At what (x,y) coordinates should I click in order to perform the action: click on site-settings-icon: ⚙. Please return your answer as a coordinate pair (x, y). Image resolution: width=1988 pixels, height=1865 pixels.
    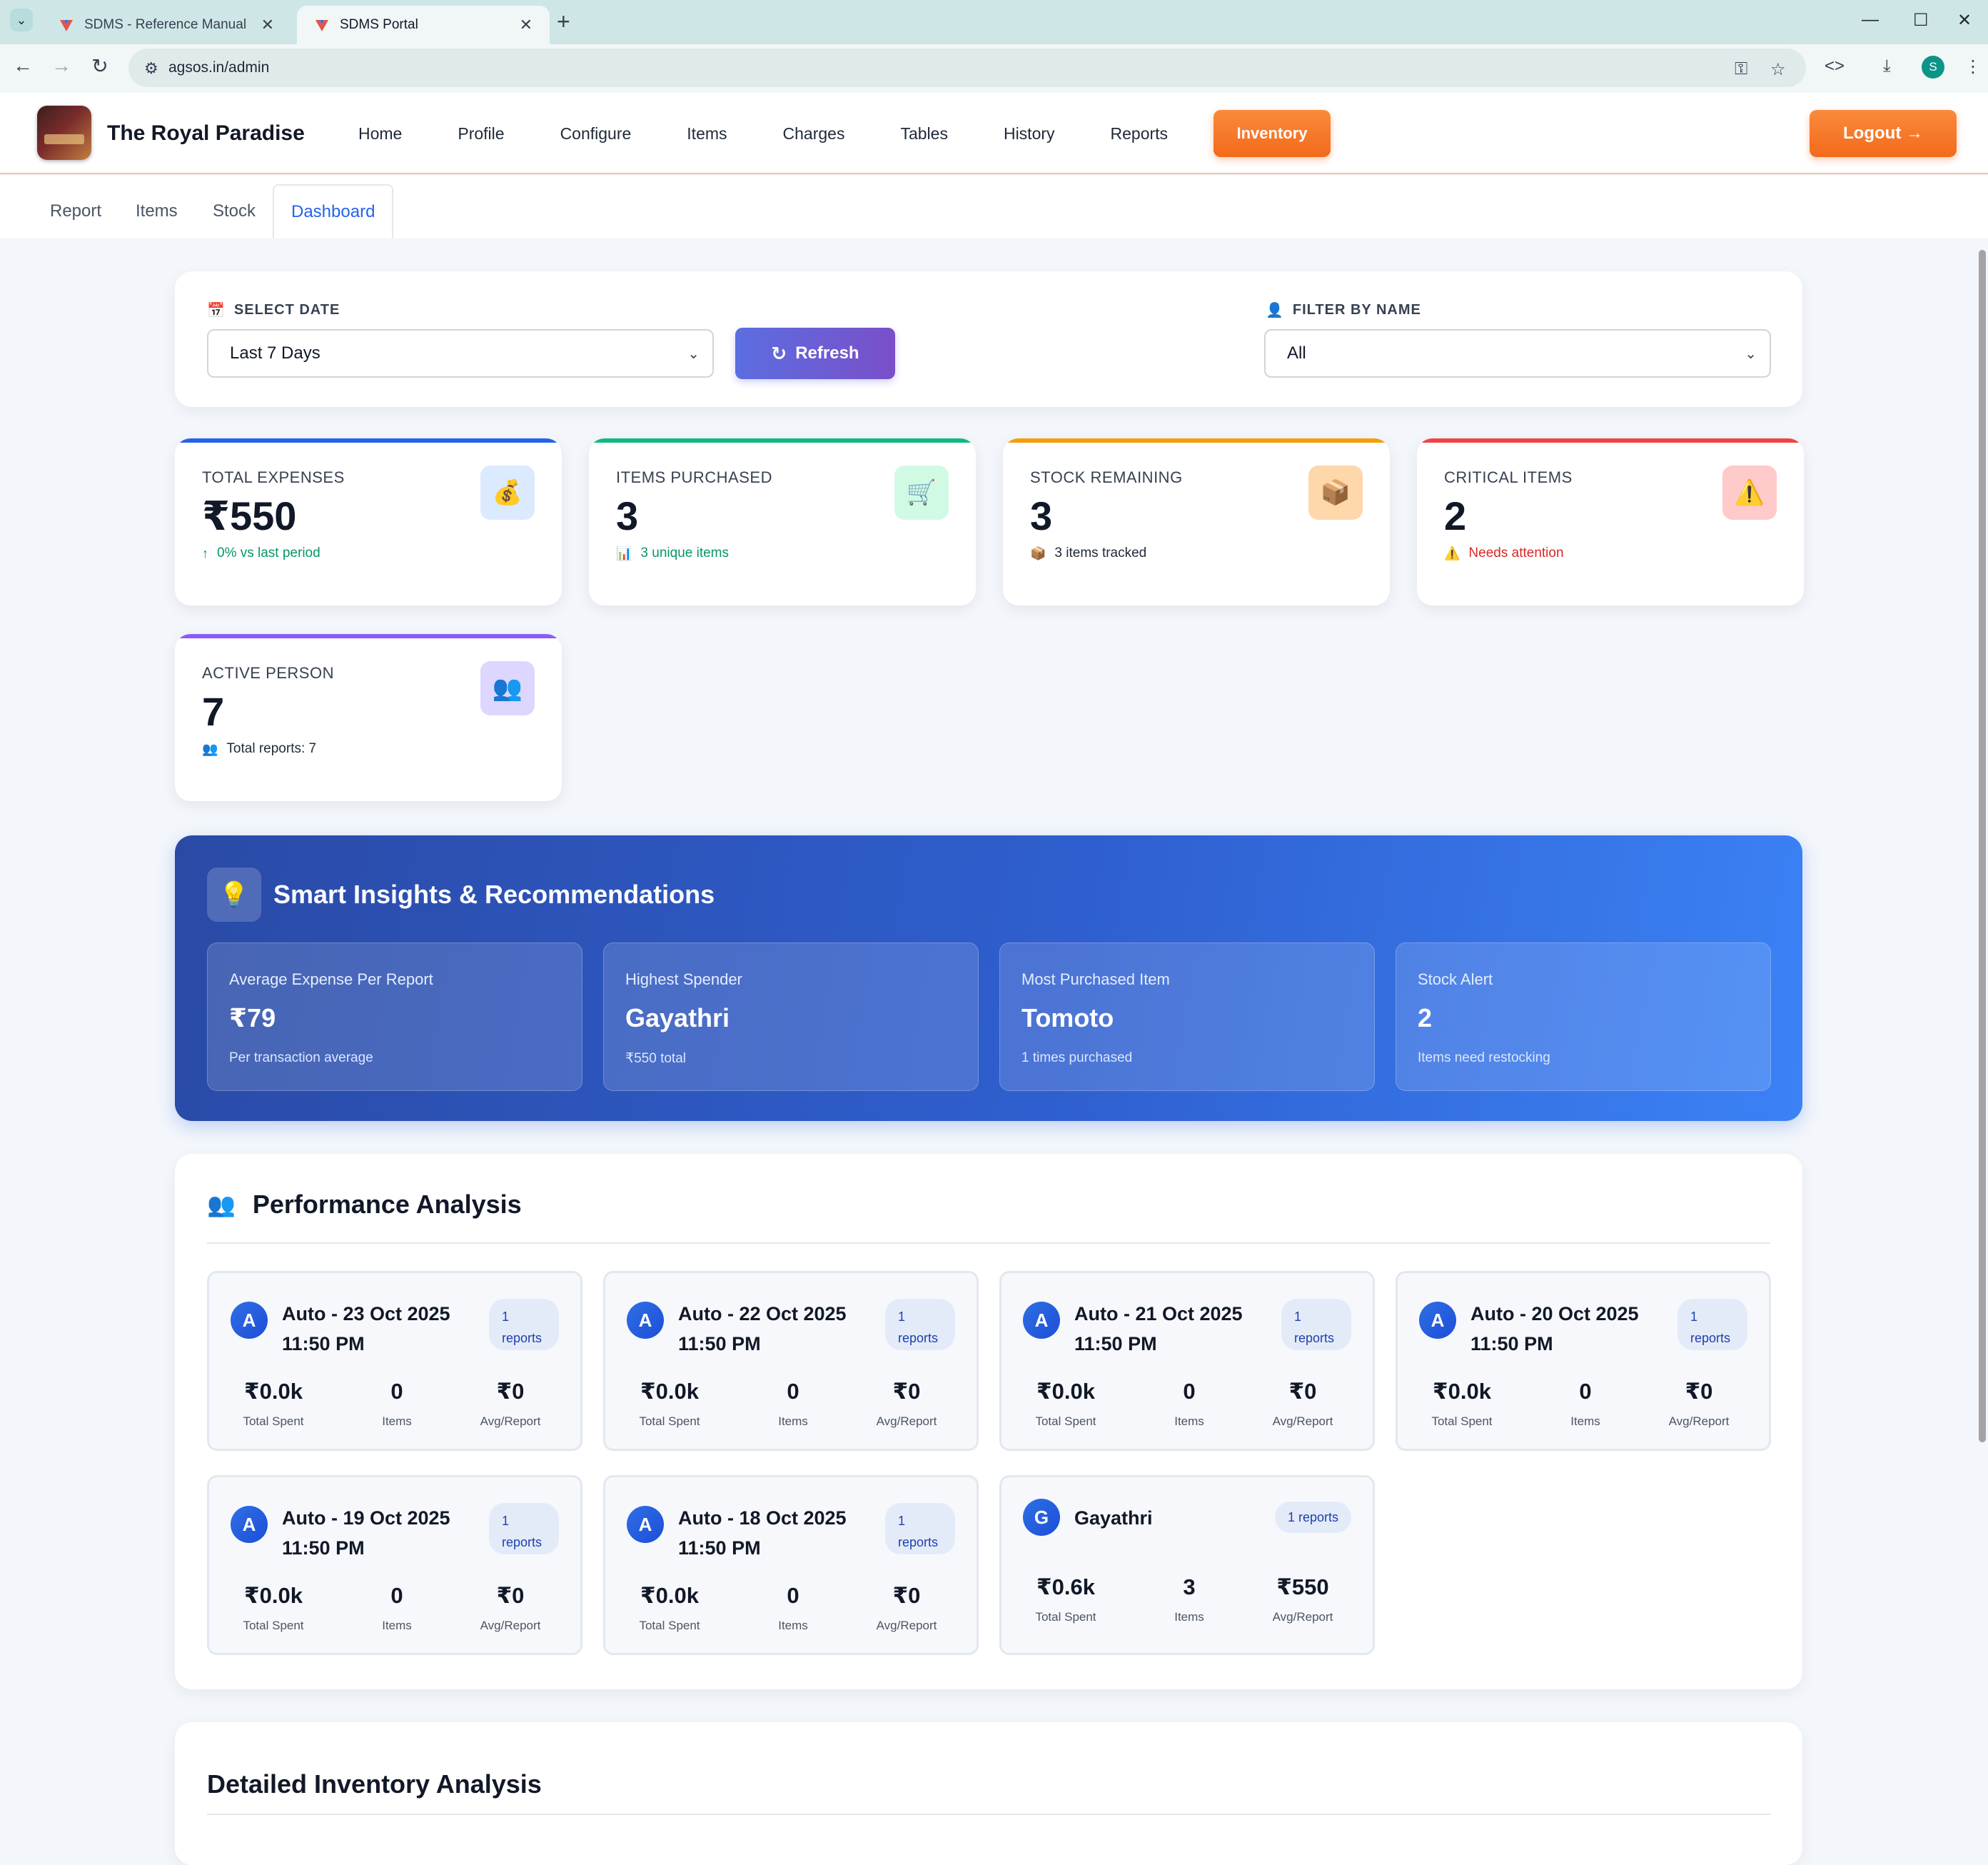
    Looking at the image, I should click on (151, 68).